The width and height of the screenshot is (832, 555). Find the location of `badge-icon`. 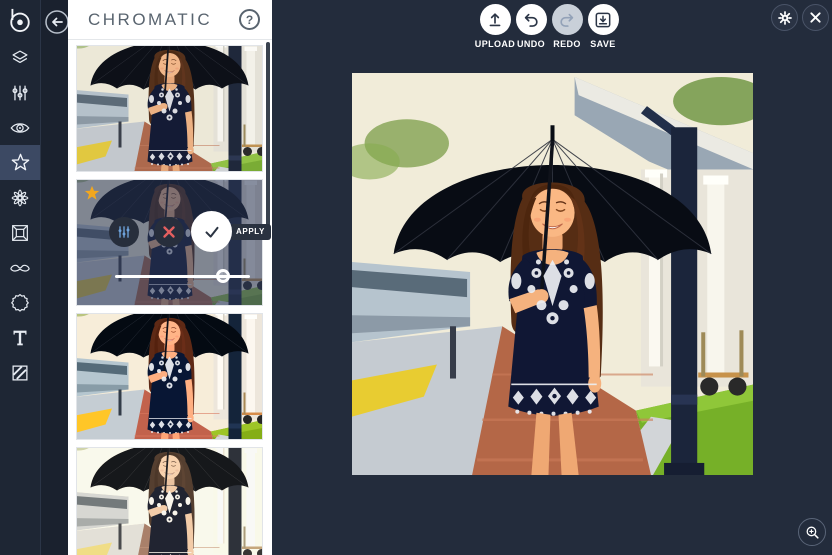

badge-icon is located at coordinates (20, 302).